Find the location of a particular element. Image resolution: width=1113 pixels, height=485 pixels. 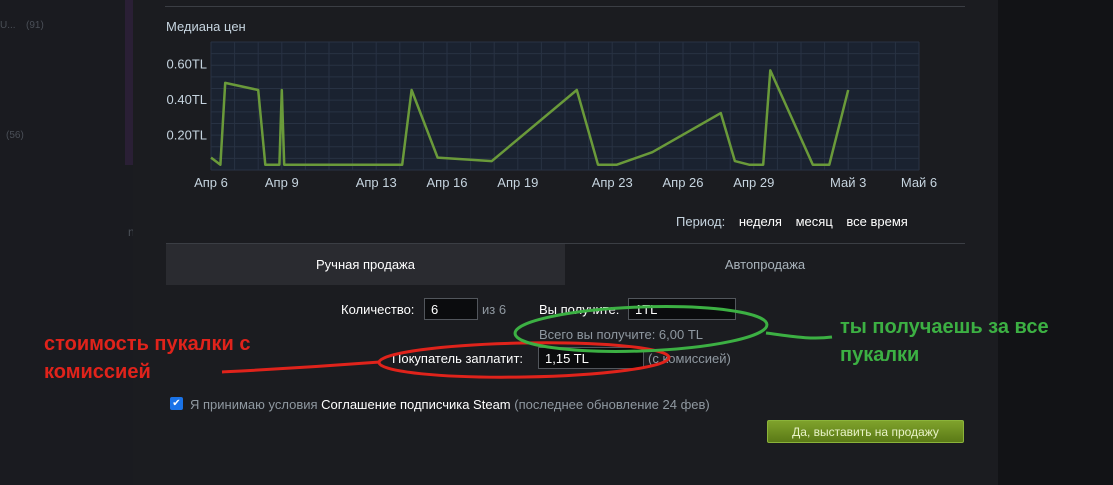

background-item-count: (91) is located at coordinates (35, 25).